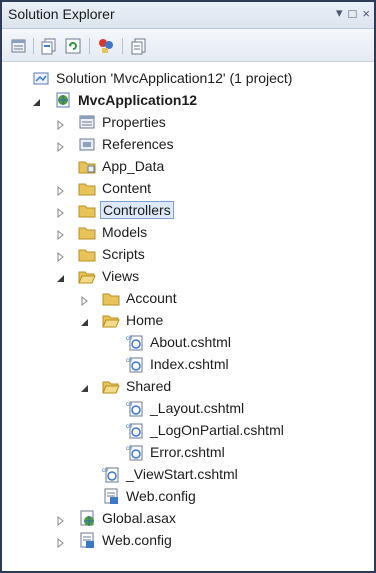 The height and width of the screenshot is (573, 376). What do you see at coordinates (188, 188) in the screenshot?
I see `tree-node-content: Content` at bounding box center [188, 188].